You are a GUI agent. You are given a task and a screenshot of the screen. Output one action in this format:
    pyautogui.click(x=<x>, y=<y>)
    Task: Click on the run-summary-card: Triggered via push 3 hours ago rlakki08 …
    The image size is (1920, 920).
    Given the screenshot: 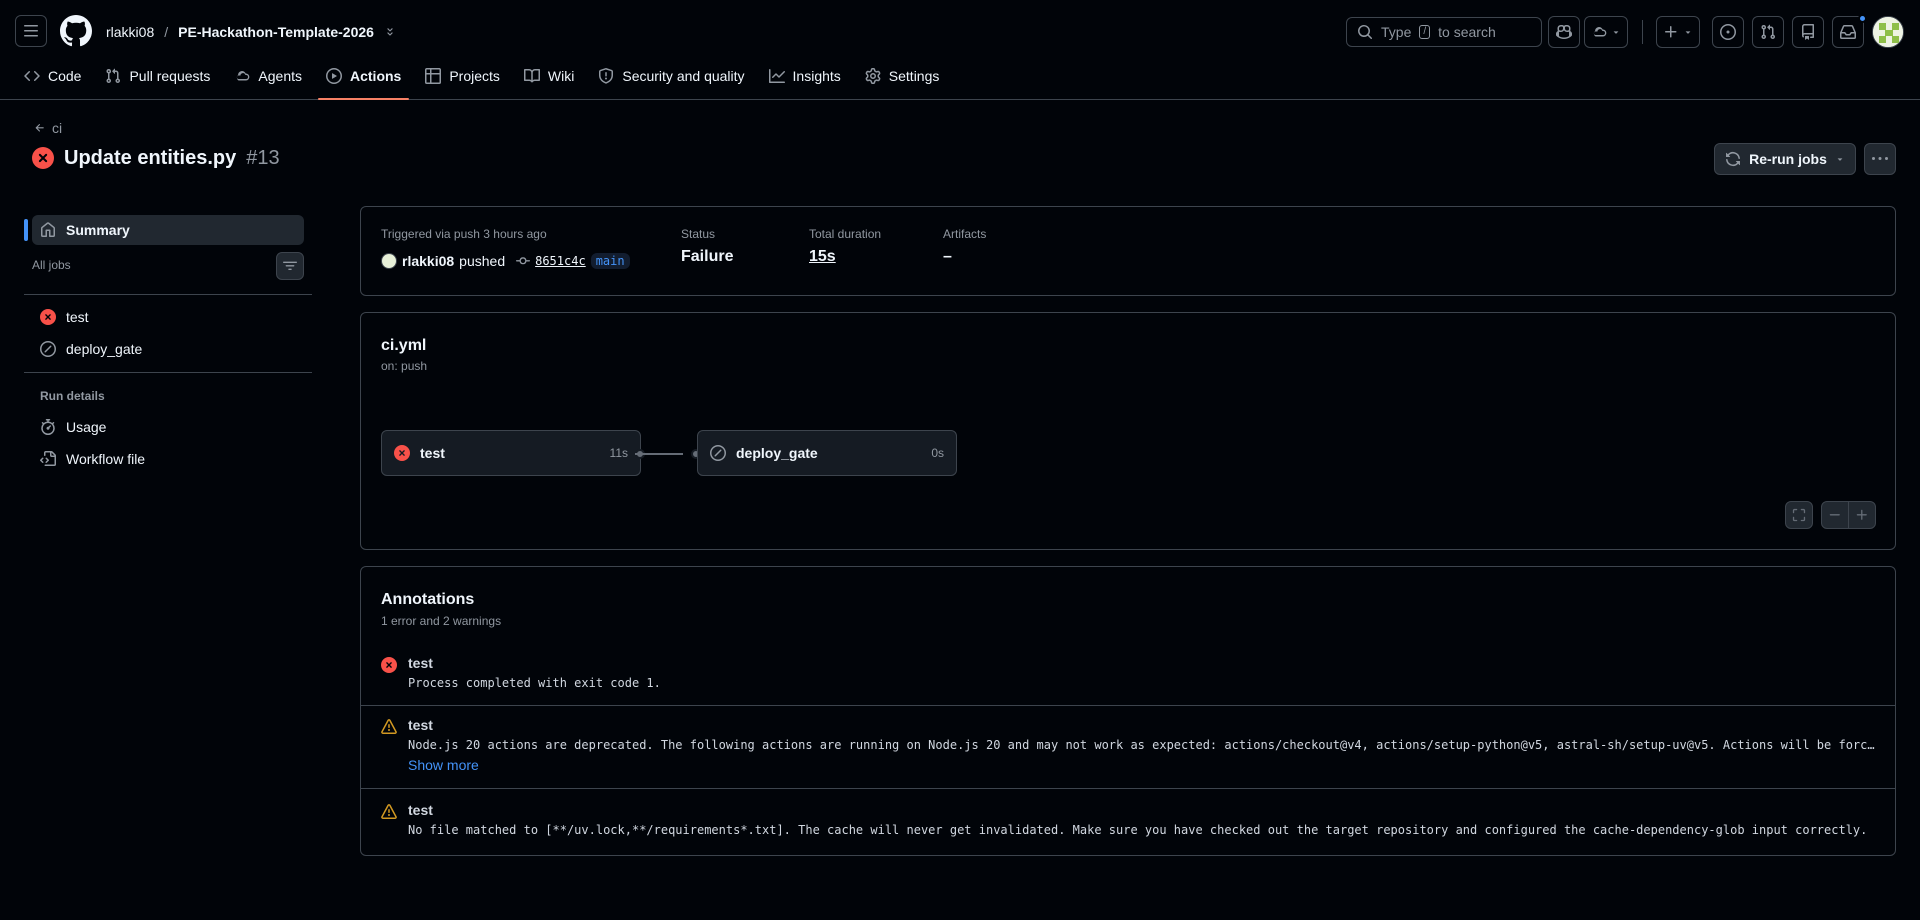 What is the action you would take?
    pyautogui.click(x=1128, y=251)
    